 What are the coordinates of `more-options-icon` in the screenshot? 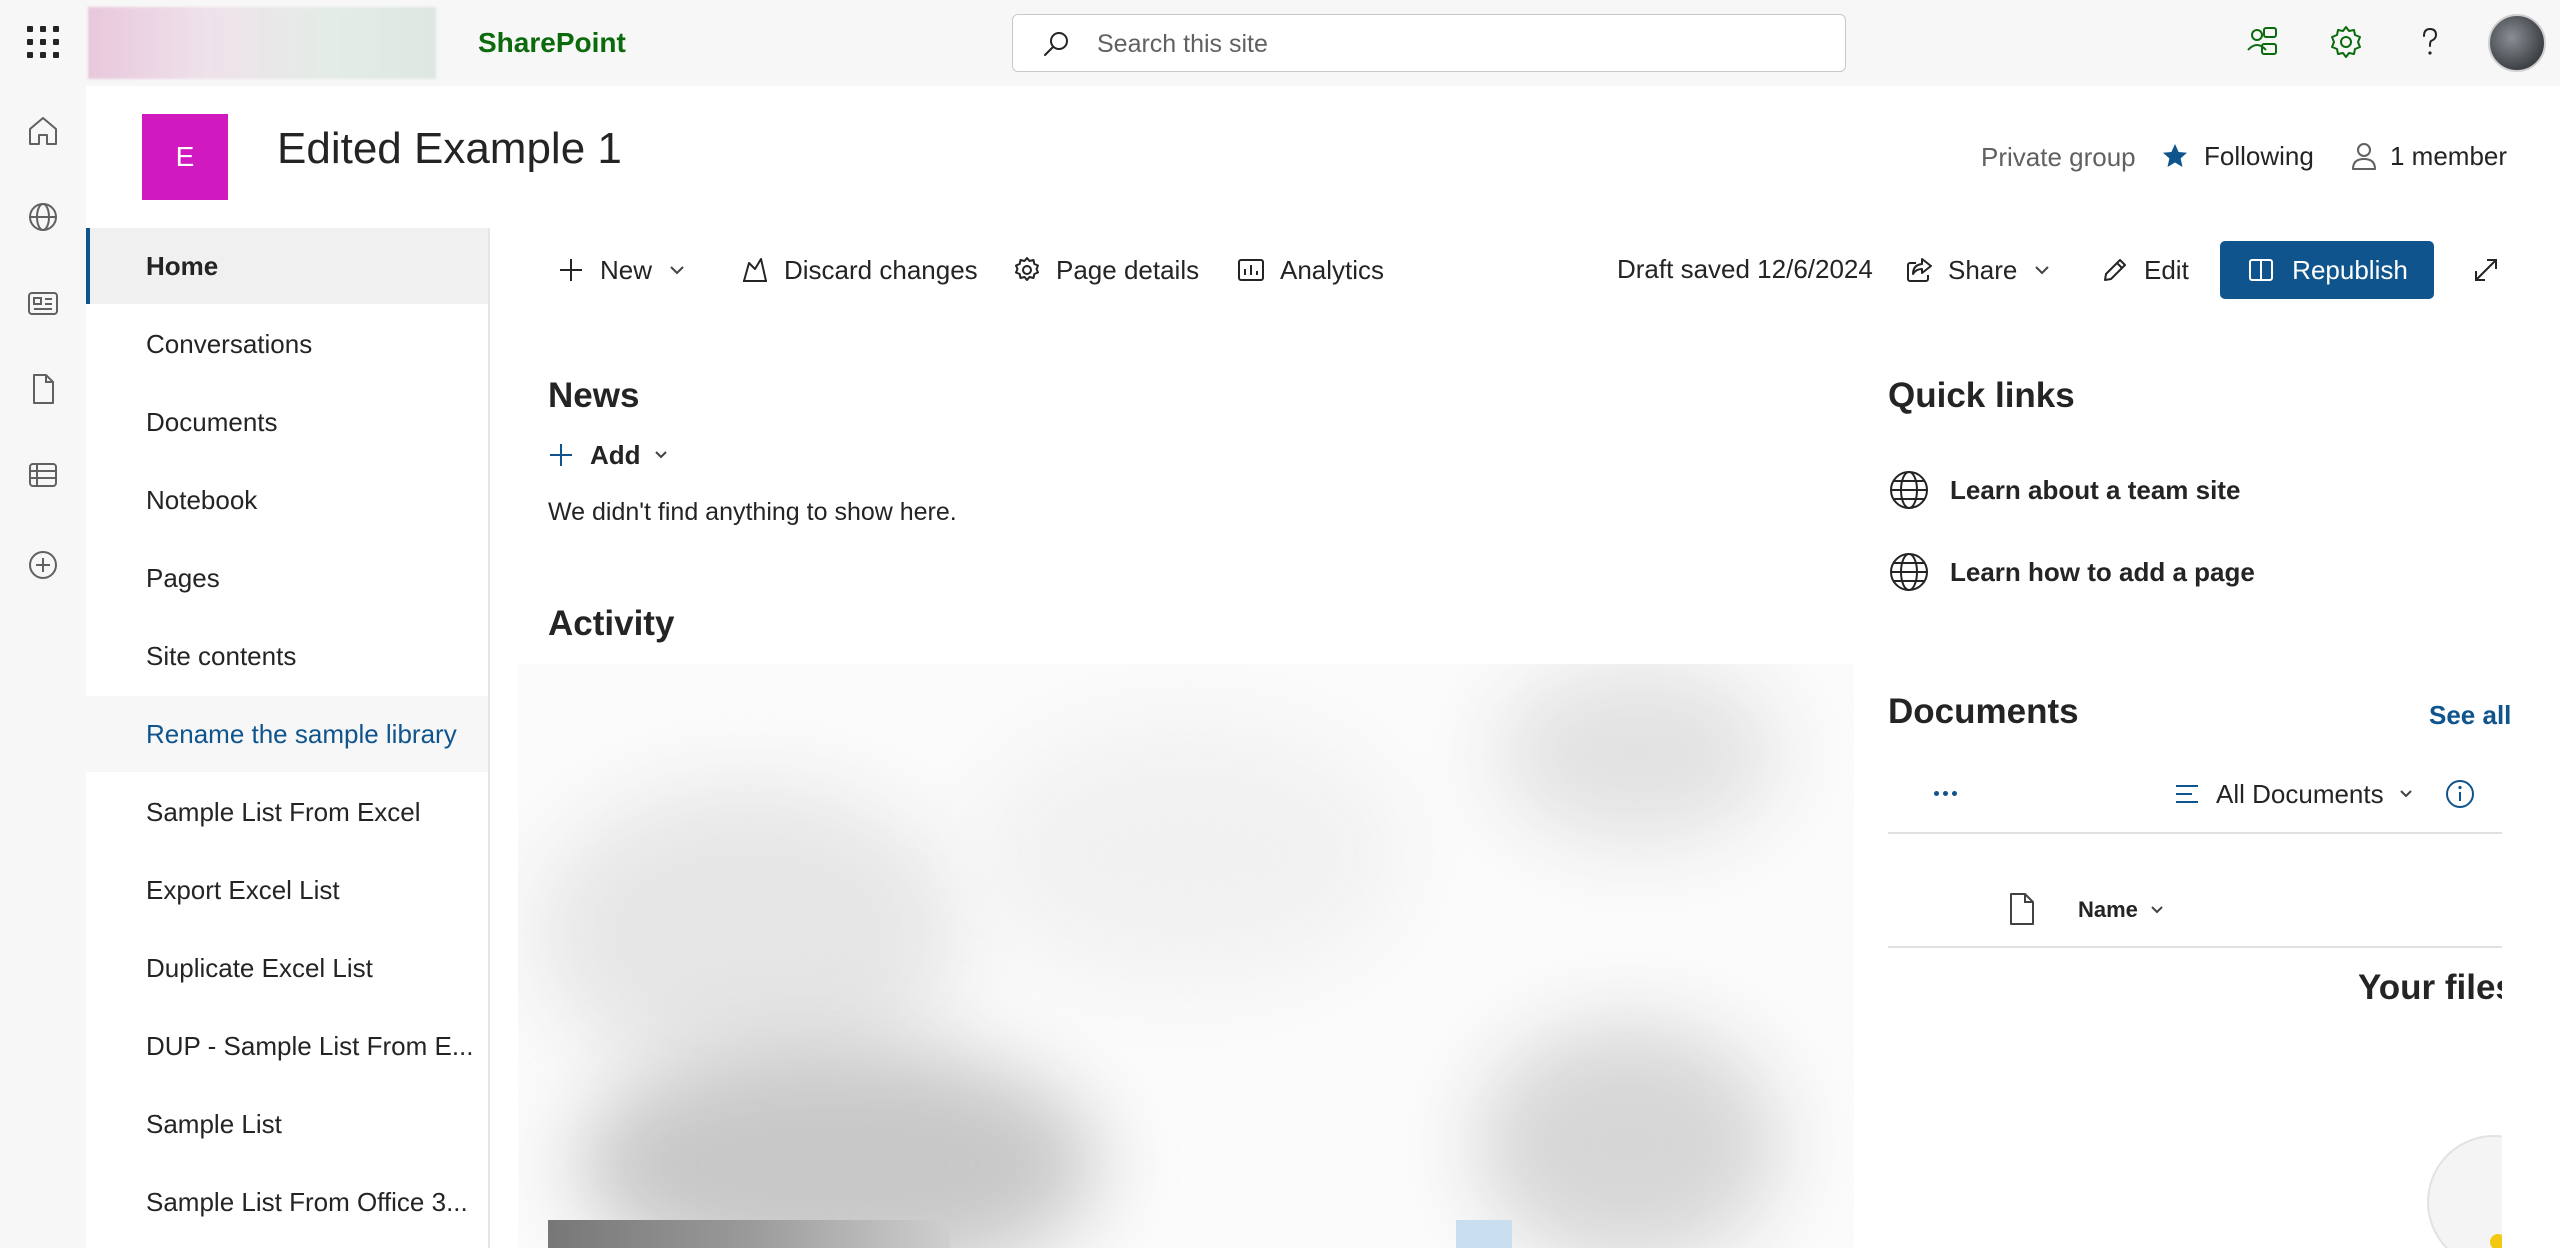 It's located at (1949, 793).